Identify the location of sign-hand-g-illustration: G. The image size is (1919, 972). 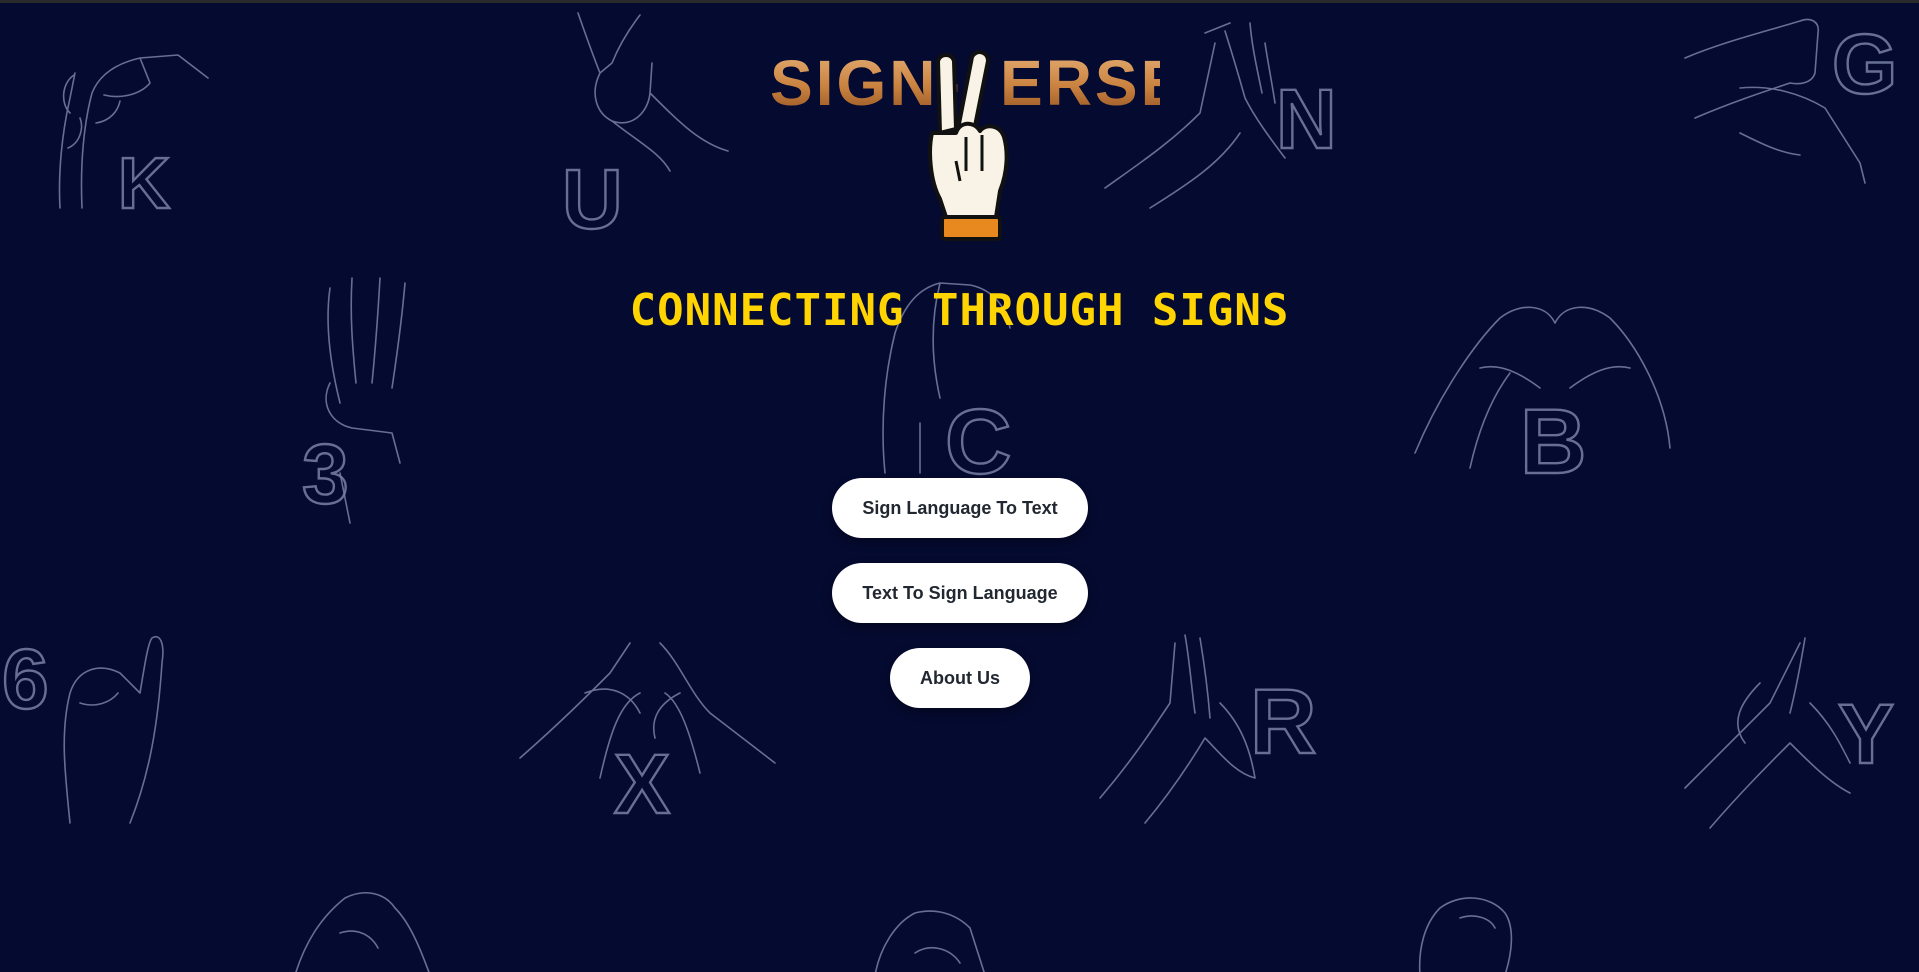
(1791, 100).